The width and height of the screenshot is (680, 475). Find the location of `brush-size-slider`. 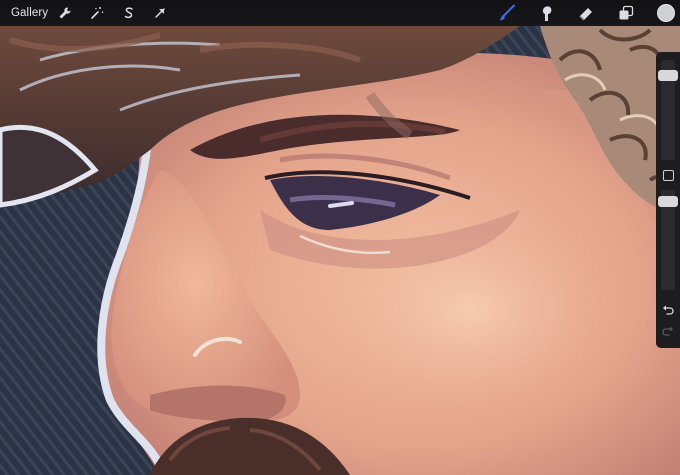

brush-size-slider is located at coordinates (668, 110).